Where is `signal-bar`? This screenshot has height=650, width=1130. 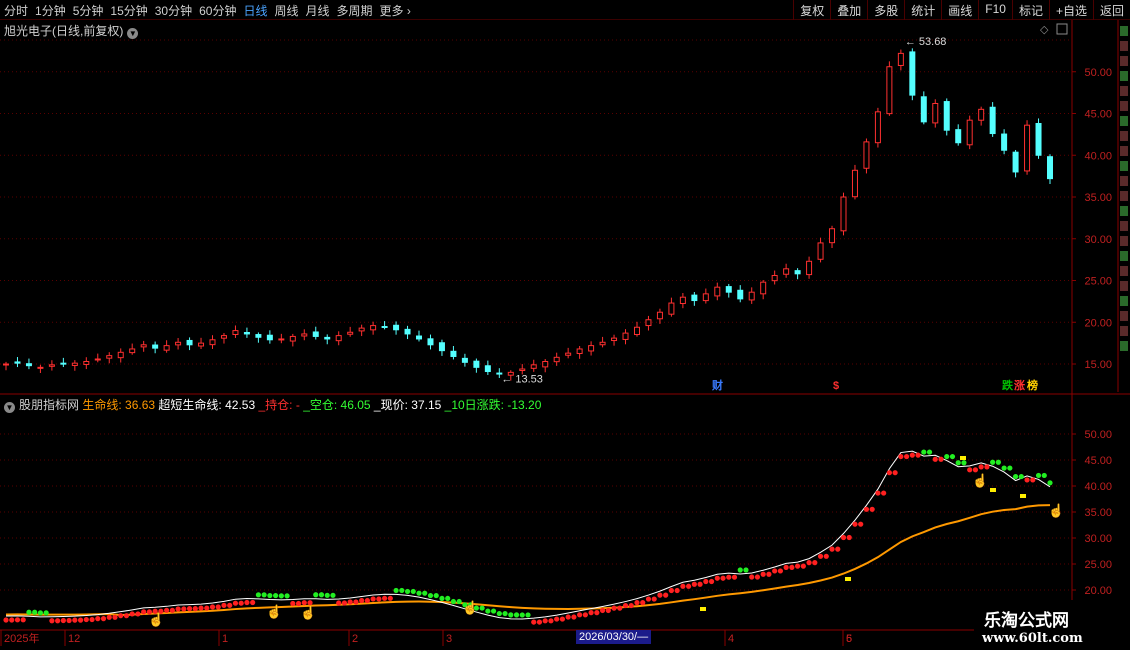
signal-bar is located at coordinates (848, 579).